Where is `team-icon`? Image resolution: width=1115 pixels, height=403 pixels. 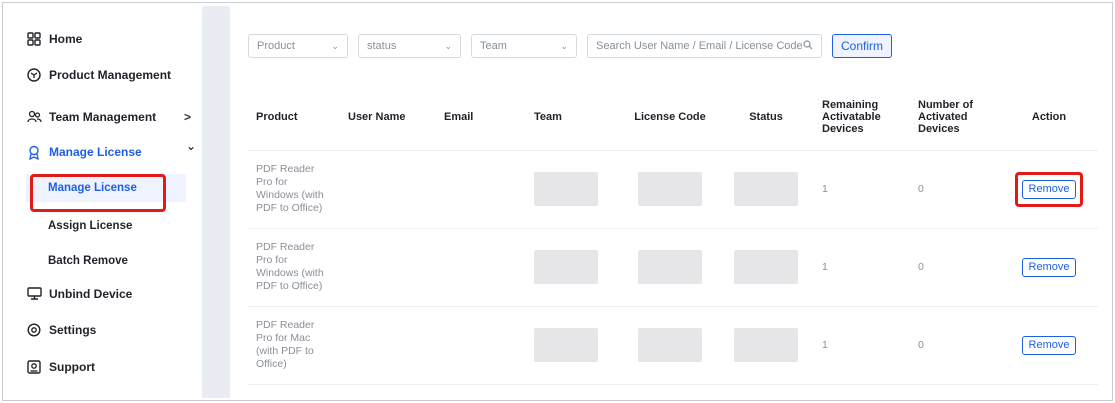 team-icon is located at coordinates (34, 117).